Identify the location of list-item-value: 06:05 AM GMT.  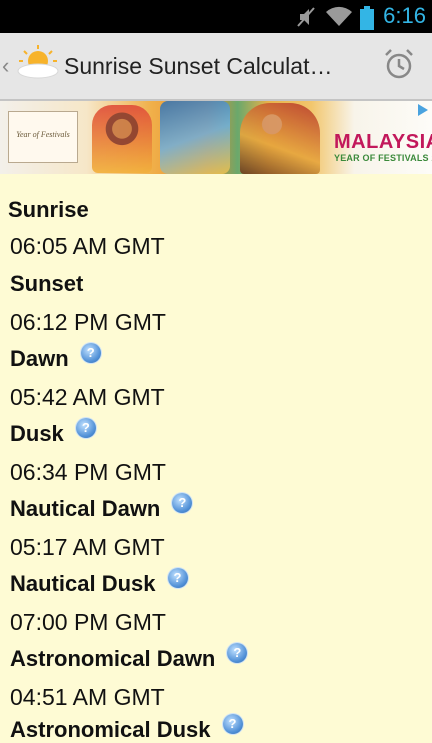
(87, 246).